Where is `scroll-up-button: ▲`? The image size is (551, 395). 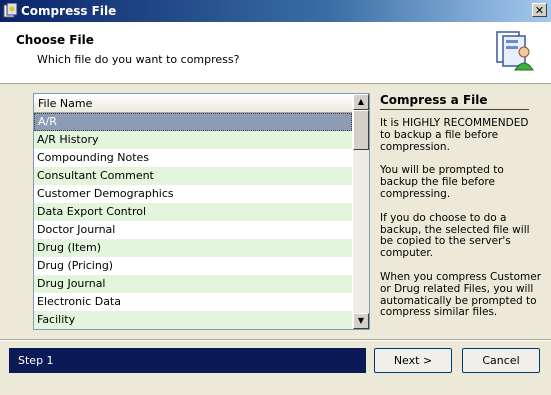
scroll-up-button: ▲ is located at coordinates (361, 102).